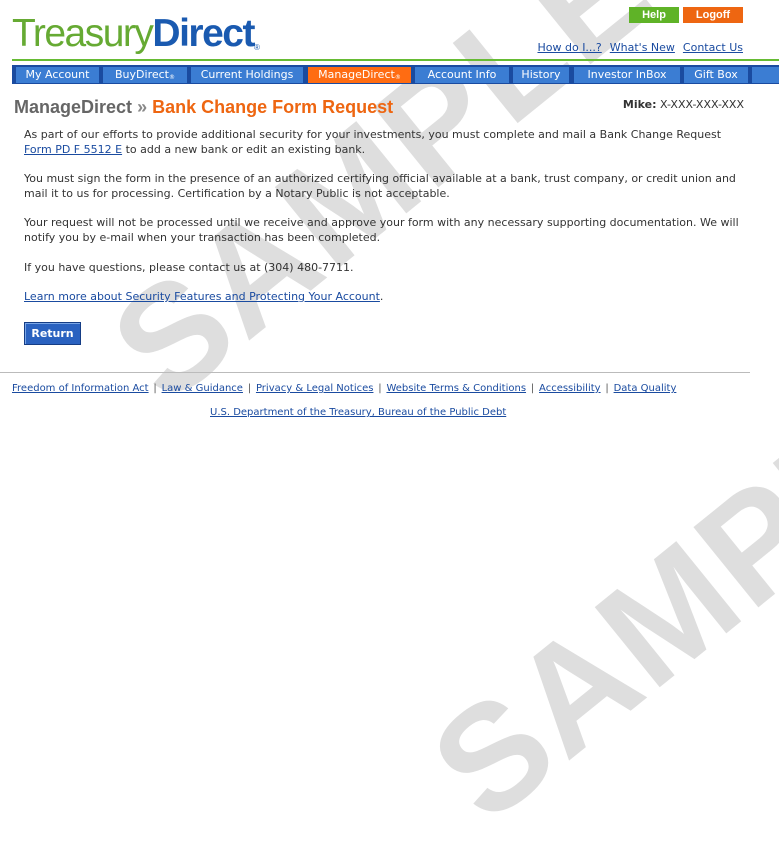  What do you see at coordinates (203, 33) in the screenshot?
I see `logo-part-direct: Direct` at bounding box center [203, 33].